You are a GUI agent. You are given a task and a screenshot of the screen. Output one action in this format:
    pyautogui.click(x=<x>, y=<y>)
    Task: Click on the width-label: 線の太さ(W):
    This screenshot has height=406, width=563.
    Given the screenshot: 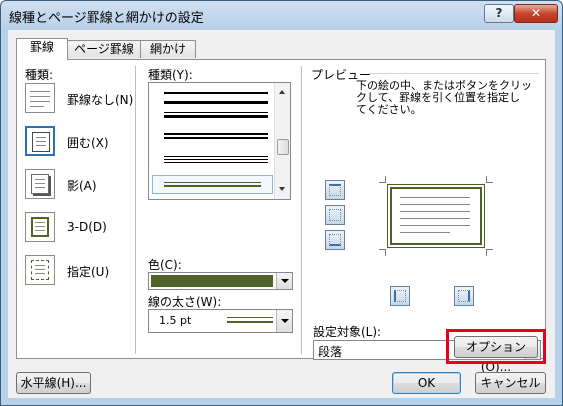 What is the action you would take?
    pyautogui.click(x=185, y=302)
    